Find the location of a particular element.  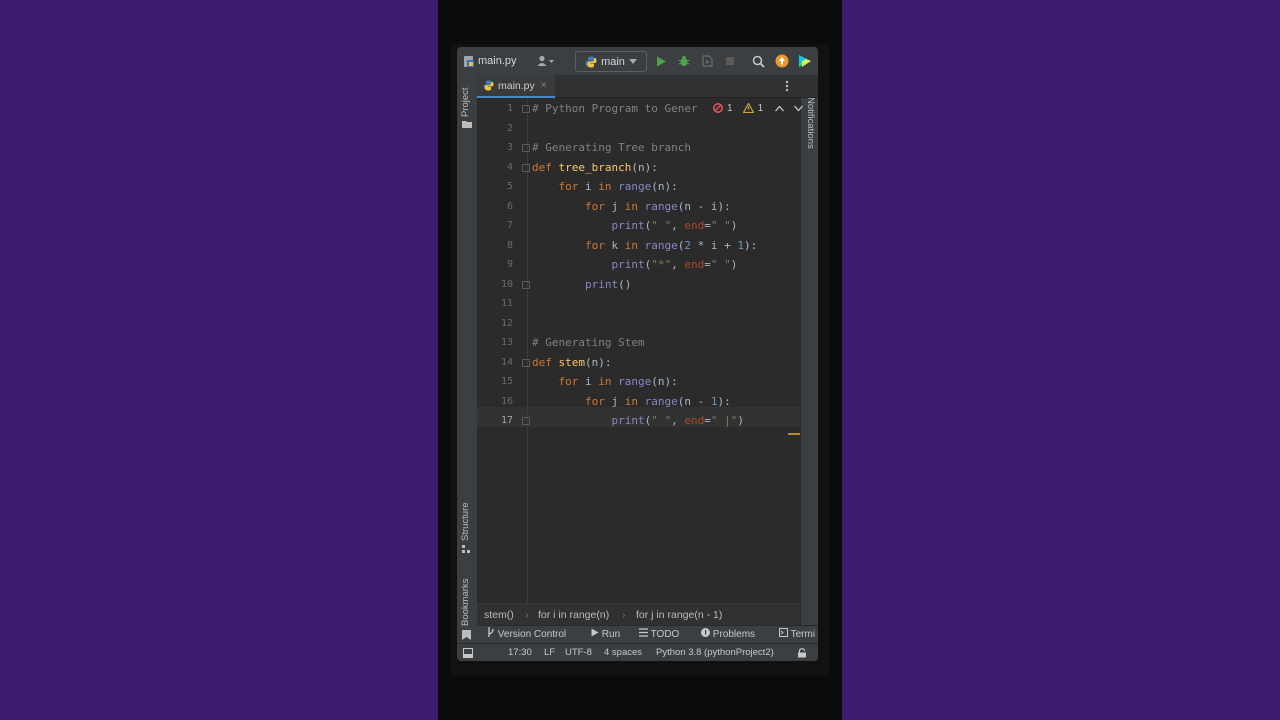

structure-tool-button: Structure is located at coordinates (465, 521).